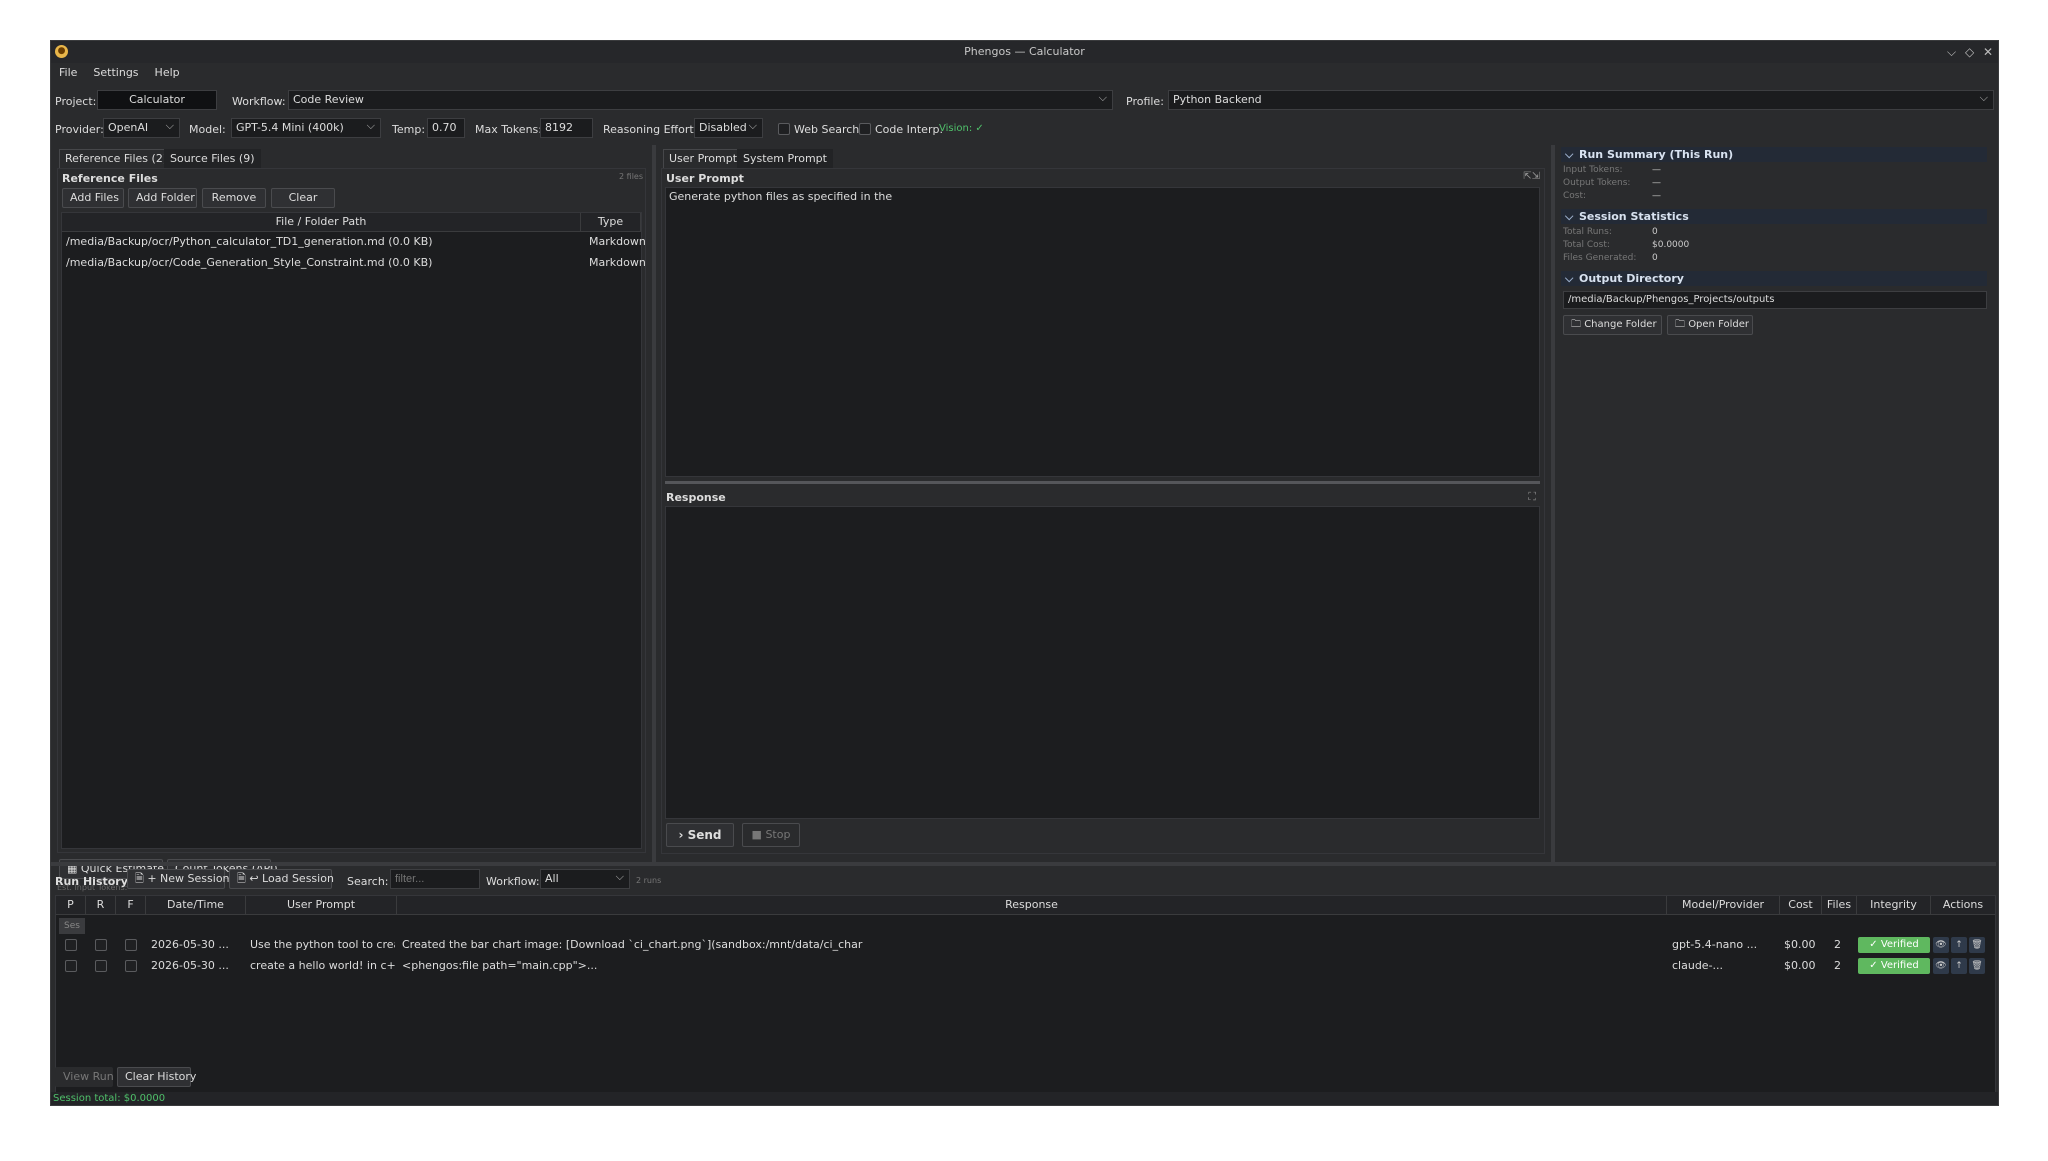 Image resolution: width=2048 pixels, height=1161 pixels. What do you see at coordinates (281, 879) in the screenshot?
I see `load-session-button: 🗎 ↩ Load Session` at bounding box center [281, 879].